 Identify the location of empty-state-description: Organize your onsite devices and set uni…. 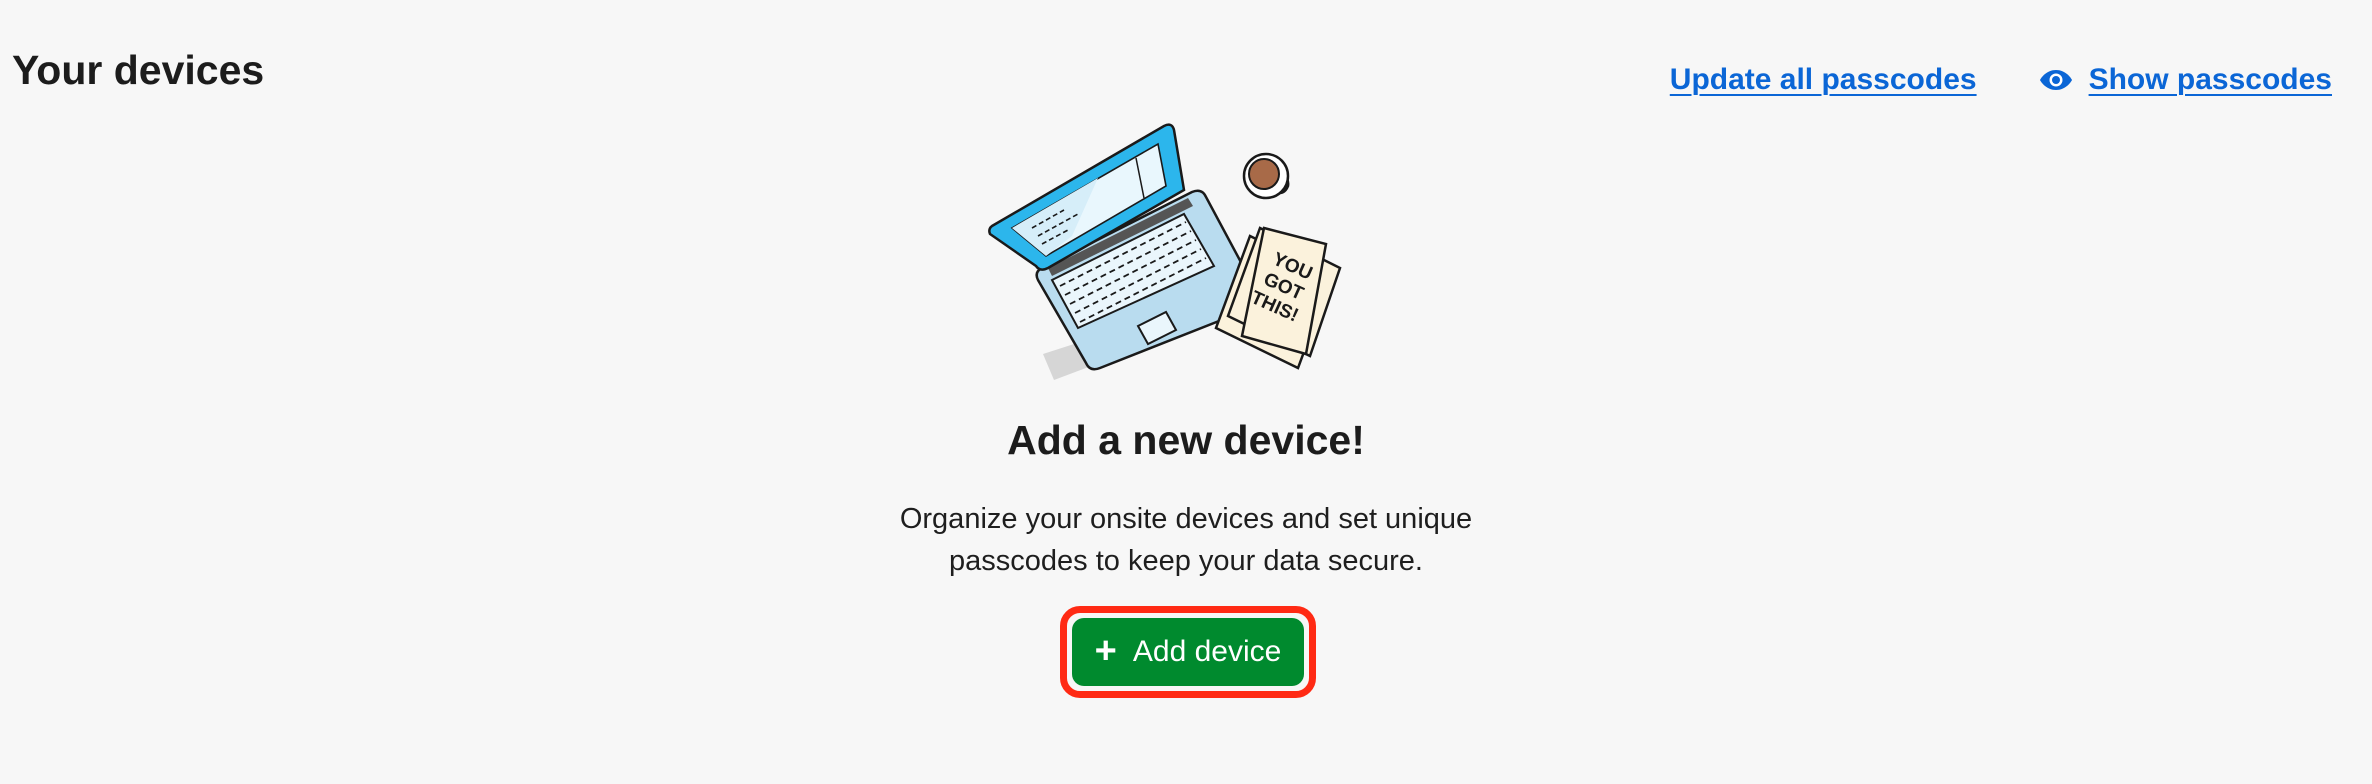
(1186, 540).